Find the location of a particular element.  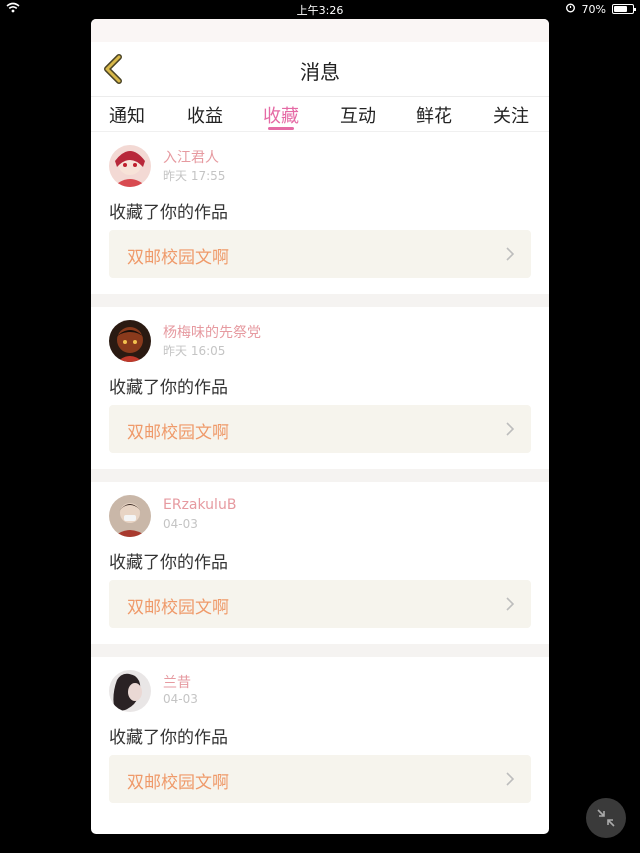

tab-flowers: 鲜花 is located at coordinates (434, 115).